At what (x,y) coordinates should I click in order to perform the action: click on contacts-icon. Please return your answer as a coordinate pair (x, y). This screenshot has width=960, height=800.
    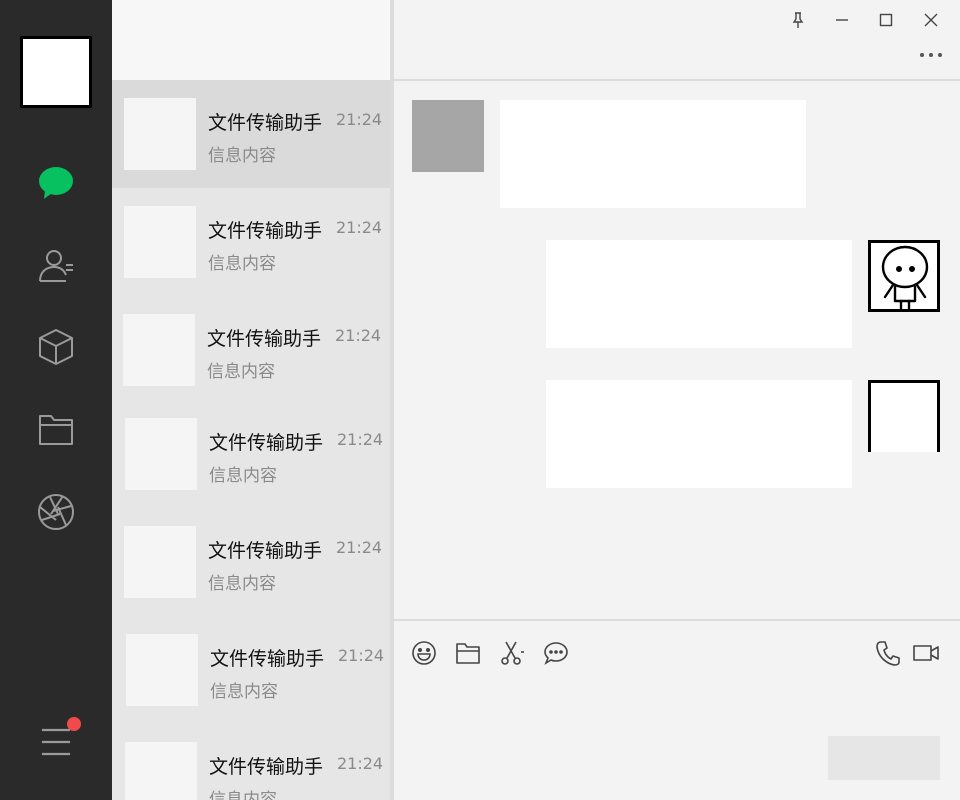
    Looking at the image, I should click on (56, 265).